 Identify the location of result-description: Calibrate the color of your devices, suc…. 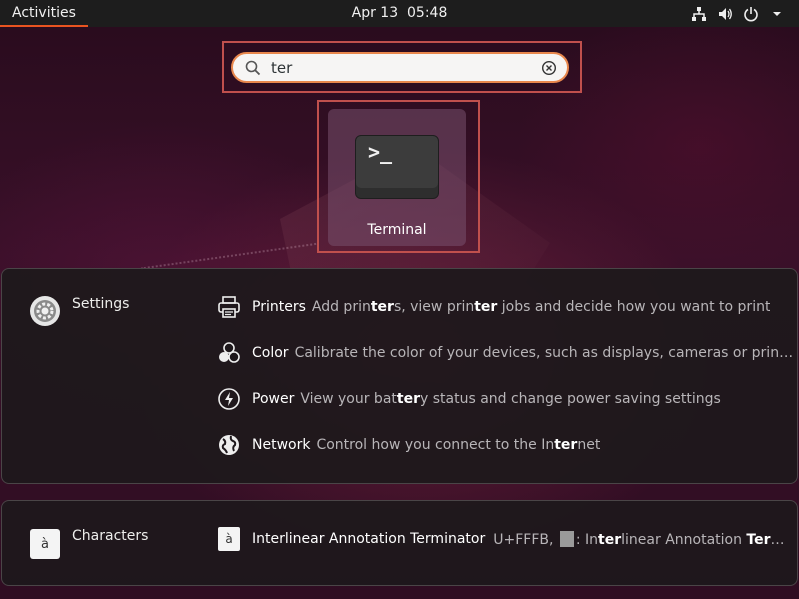
(545, 353).